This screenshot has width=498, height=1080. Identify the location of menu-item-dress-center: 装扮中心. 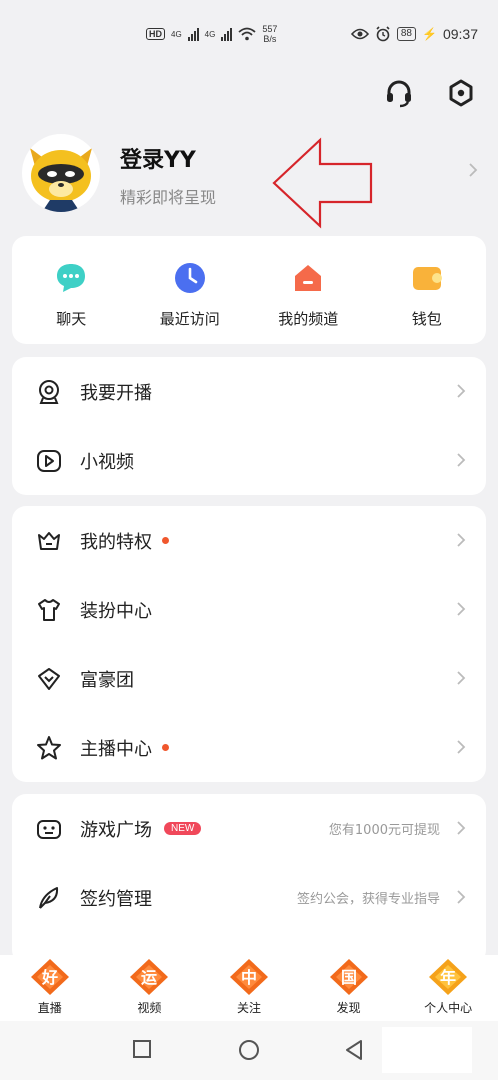
(249, 609).